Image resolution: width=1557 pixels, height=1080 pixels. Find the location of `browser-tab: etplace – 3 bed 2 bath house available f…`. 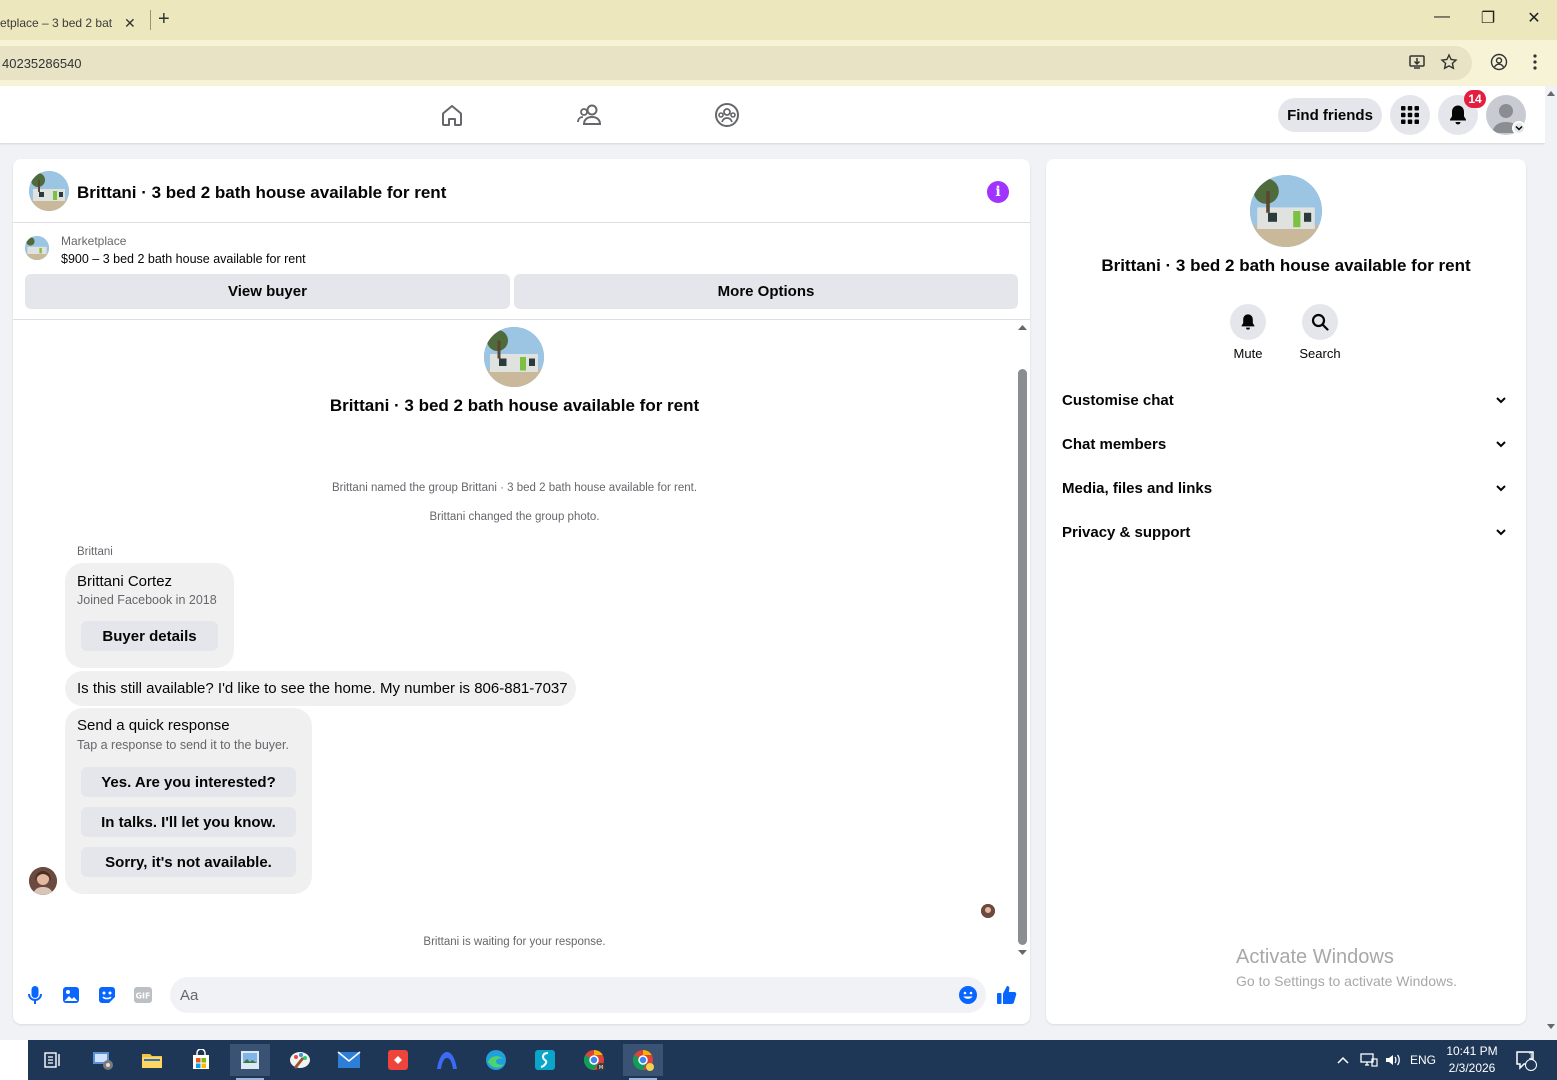

browser-tab: etplace – 3 bed 2 bath house available f… is located at coordinates (73, 23).